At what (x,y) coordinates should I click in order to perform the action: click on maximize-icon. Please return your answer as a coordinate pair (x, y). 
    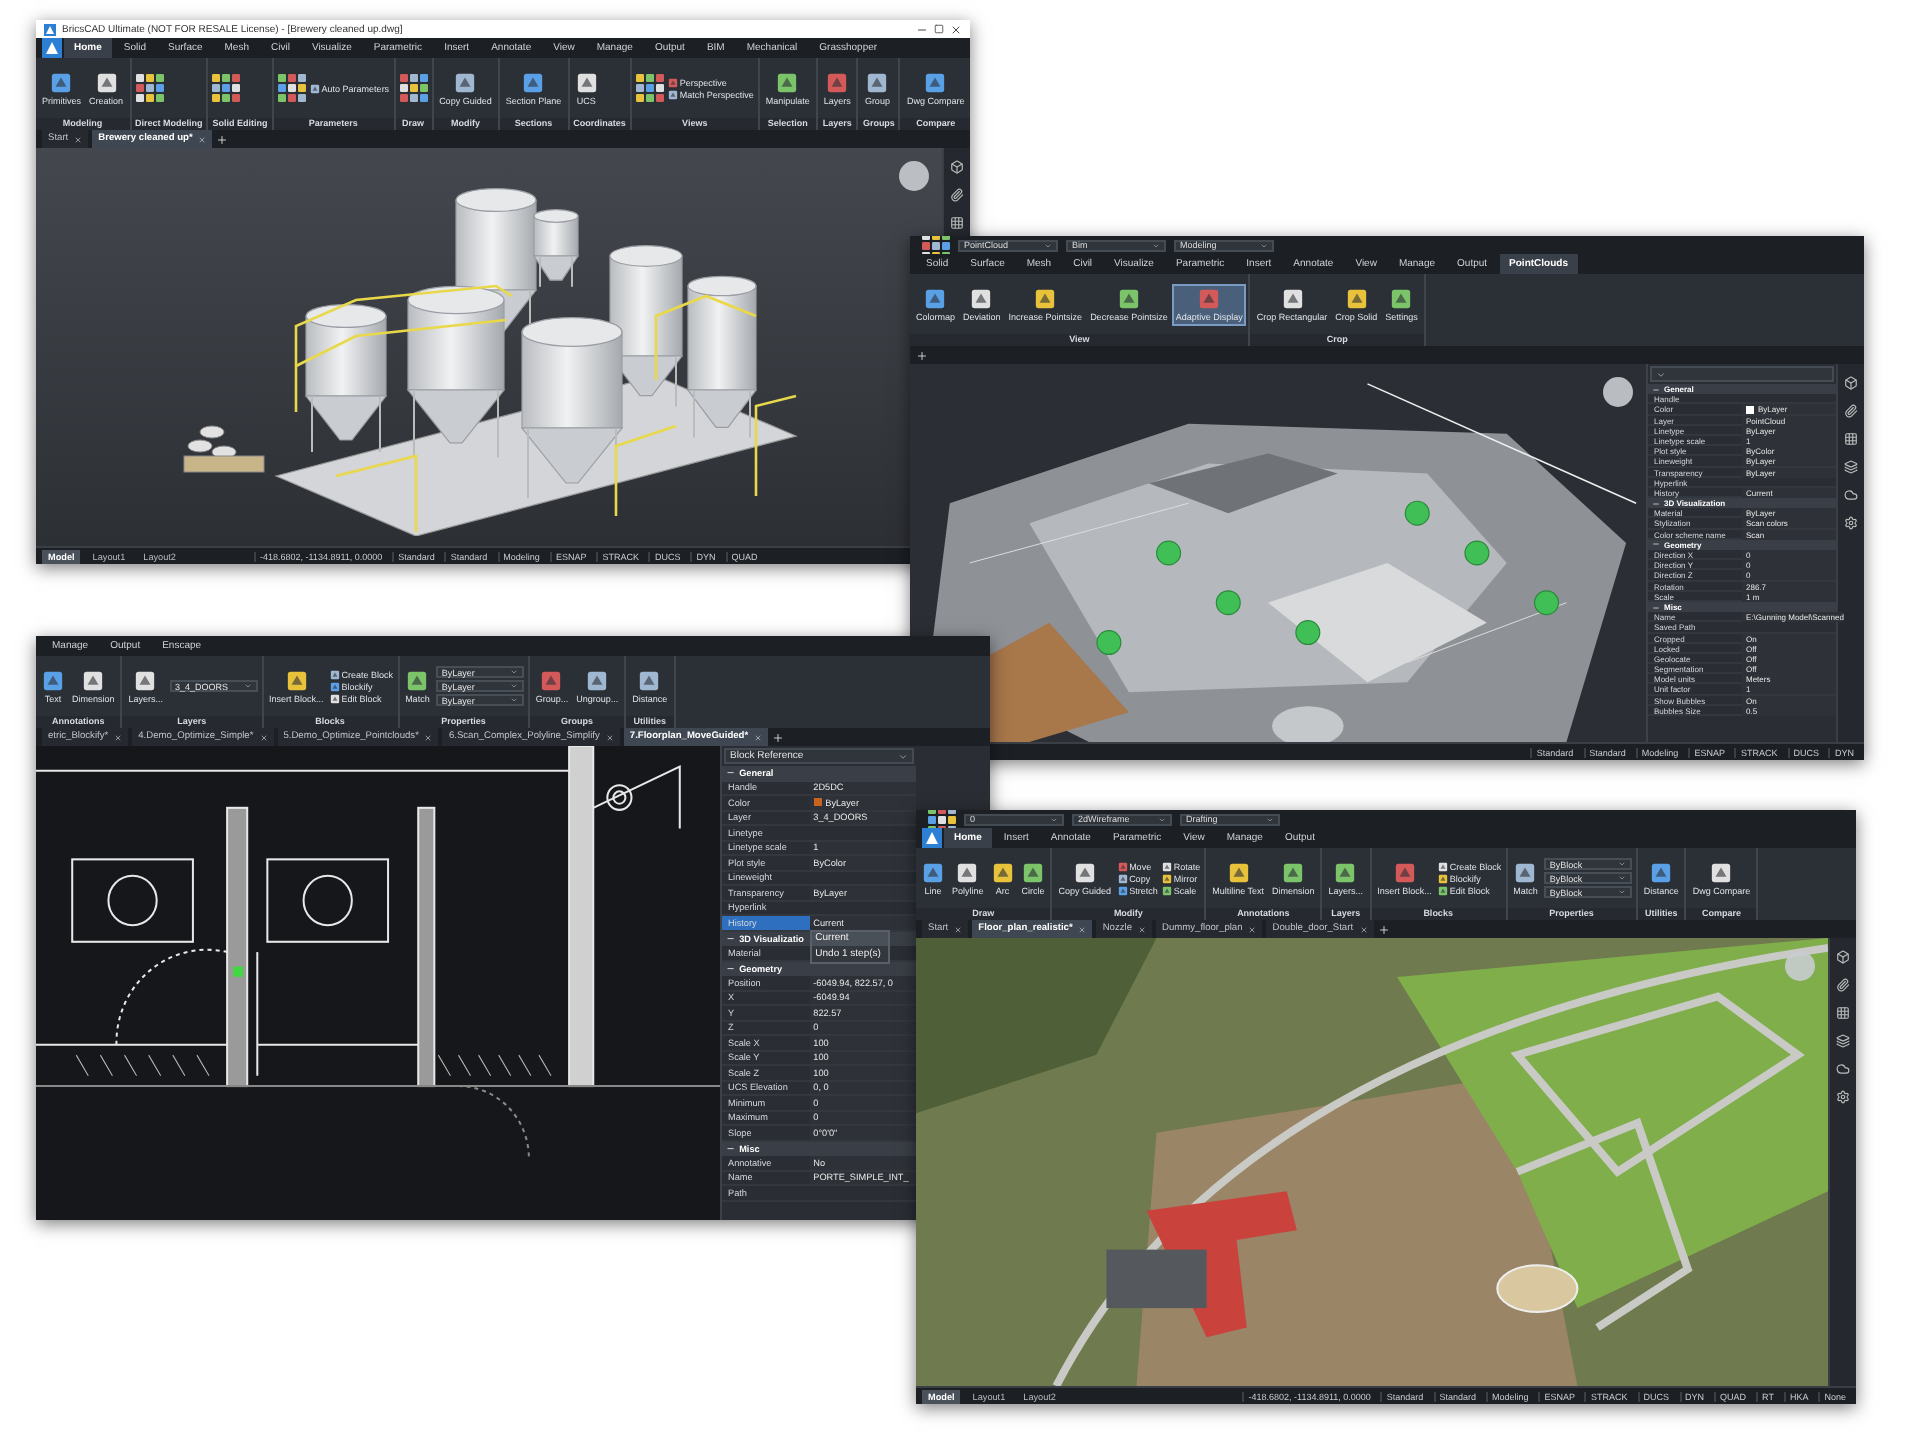
    Looking at the image, I should click on (939, 29).